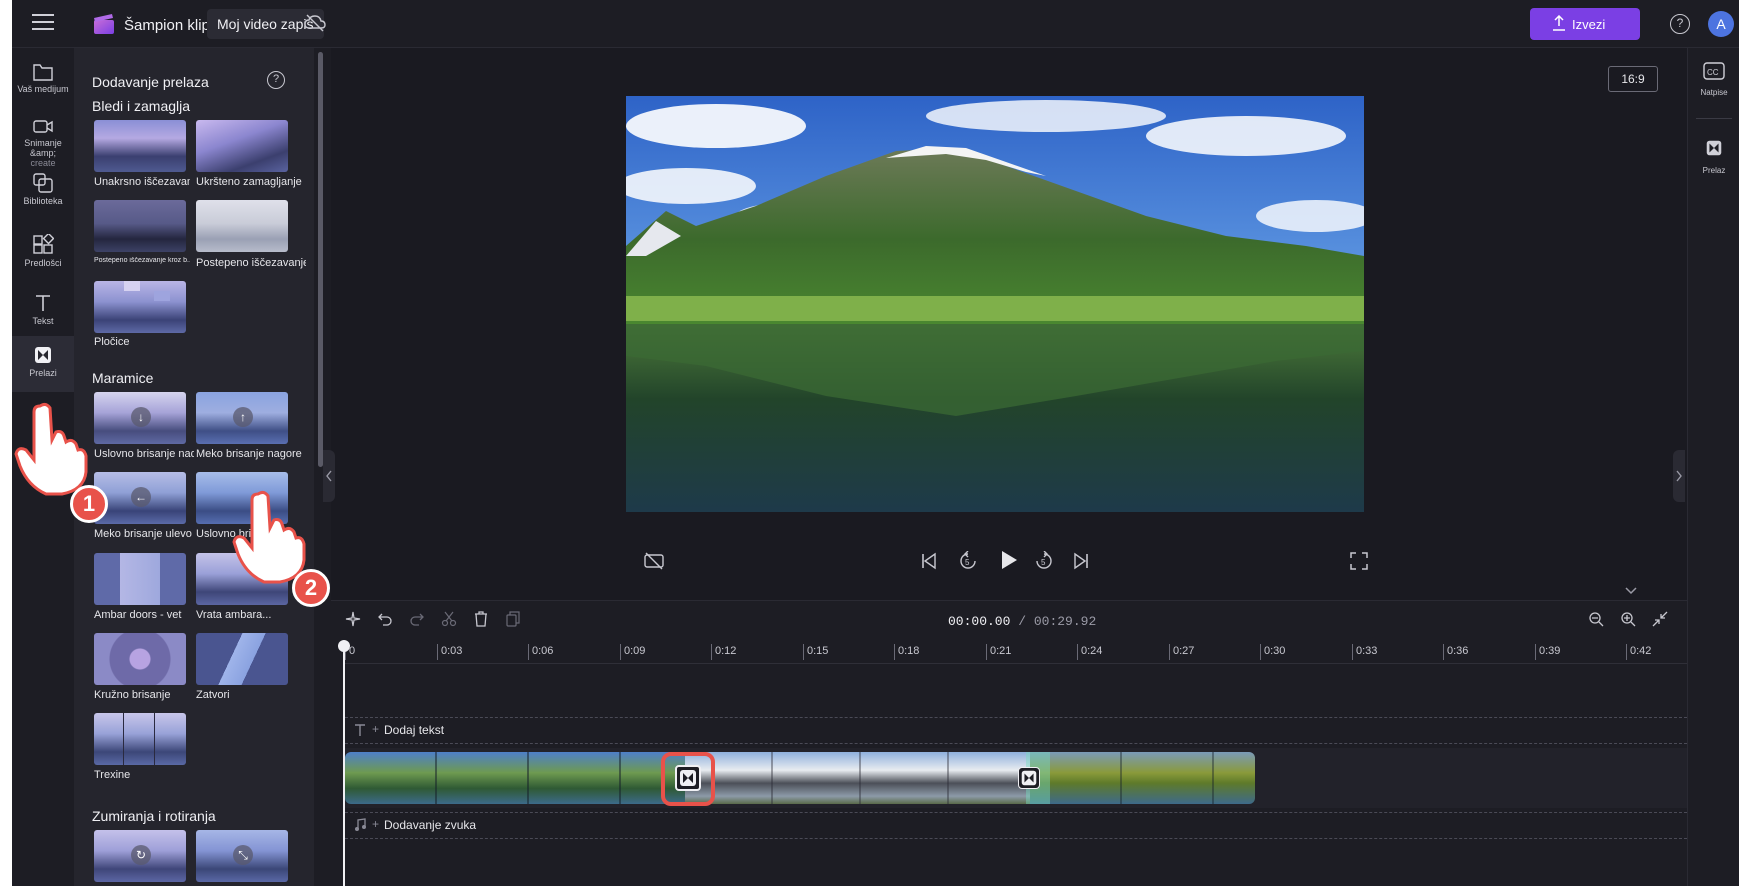 The width and height of the screenshot is (1739, 886). Describe the element at coordinates (450, 731) in the screenshot. I see `add-text-track: + Dodaj tekst` at that location.